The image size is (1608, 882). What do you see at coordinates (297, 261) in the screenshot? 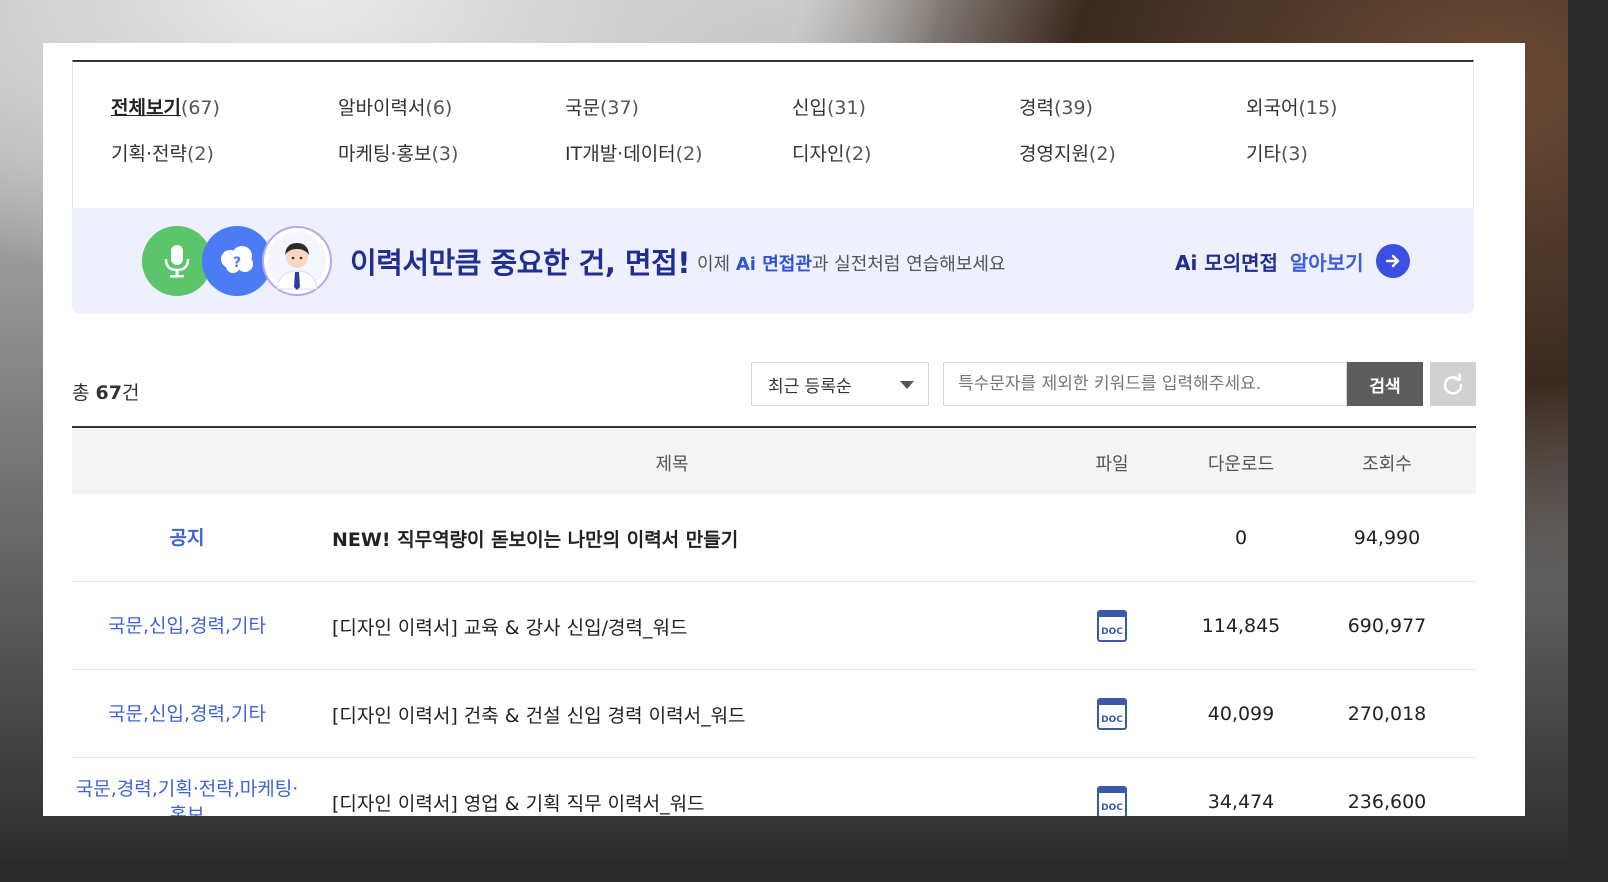
I see `interviewer-avatar-icon` at bounding box center [297, 261].